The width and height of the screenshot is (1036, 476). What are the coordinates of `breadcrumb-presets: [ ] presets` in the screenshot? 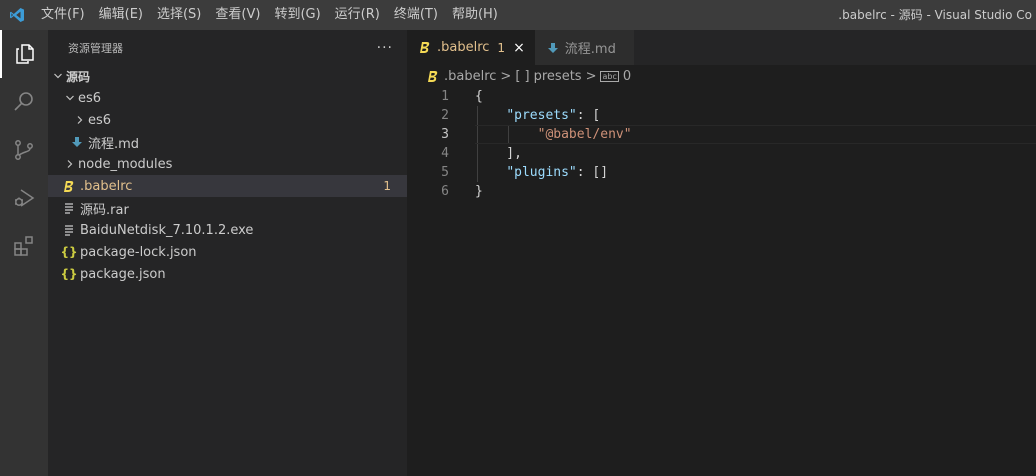 It's located at (548, 76).